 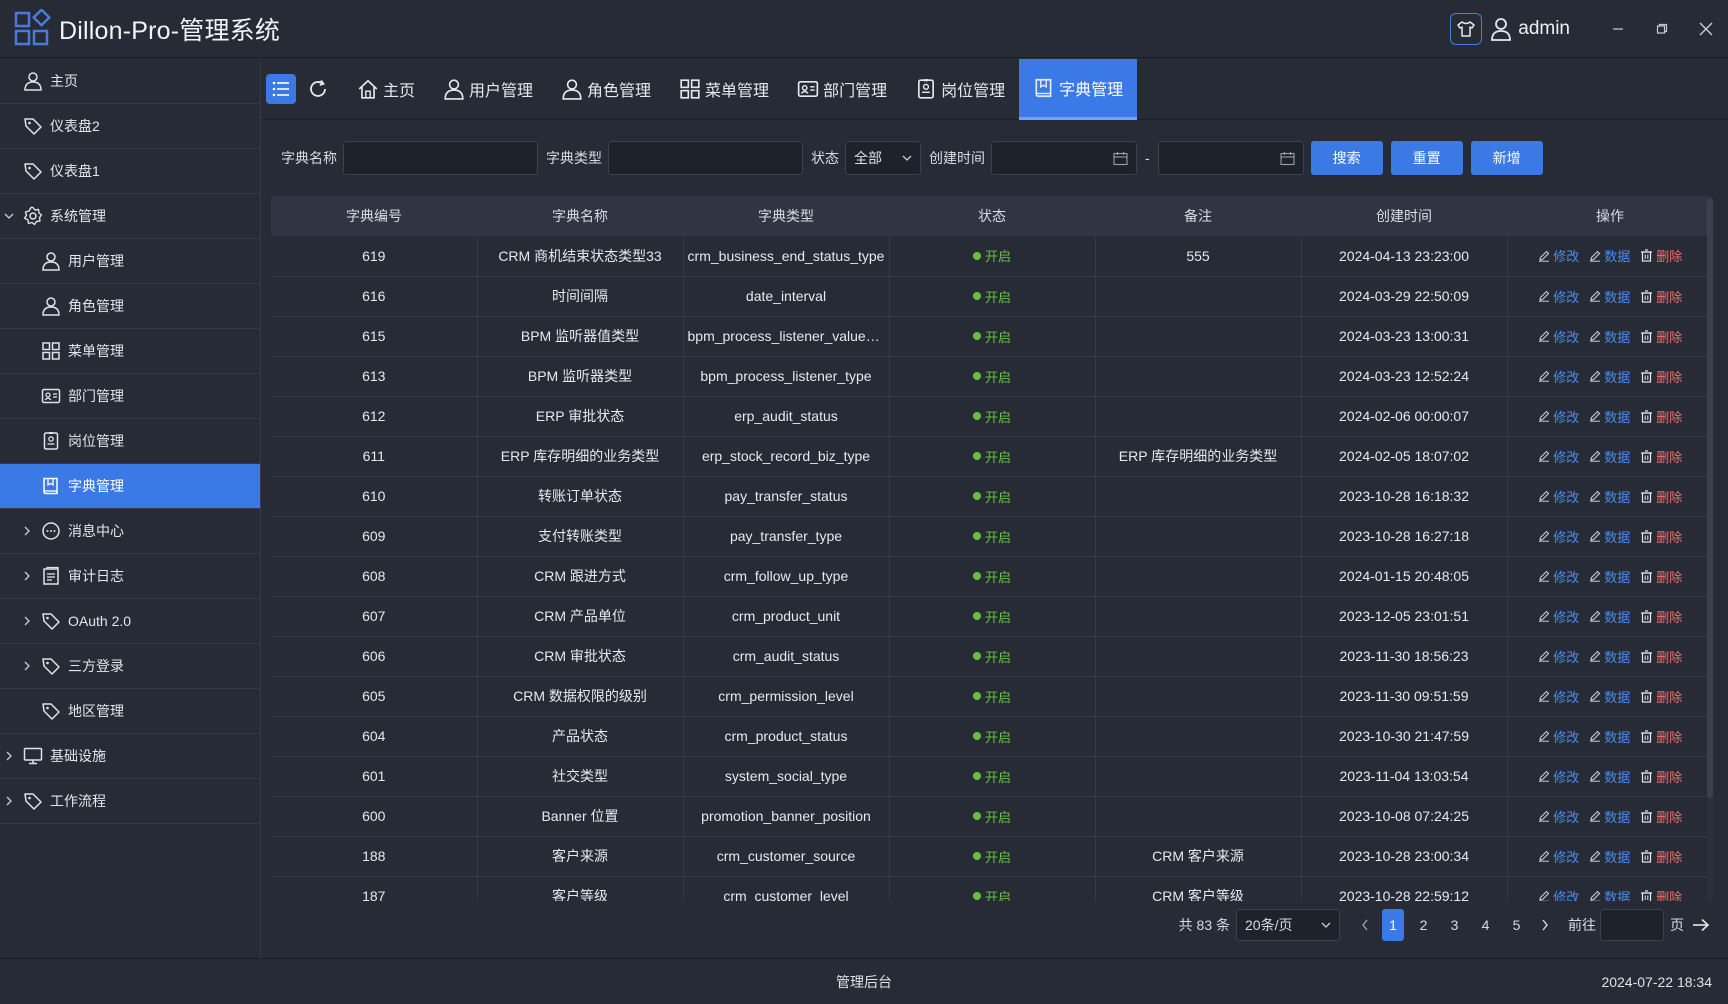 I want to click on dict-name-input, so click(x=440, y=158).